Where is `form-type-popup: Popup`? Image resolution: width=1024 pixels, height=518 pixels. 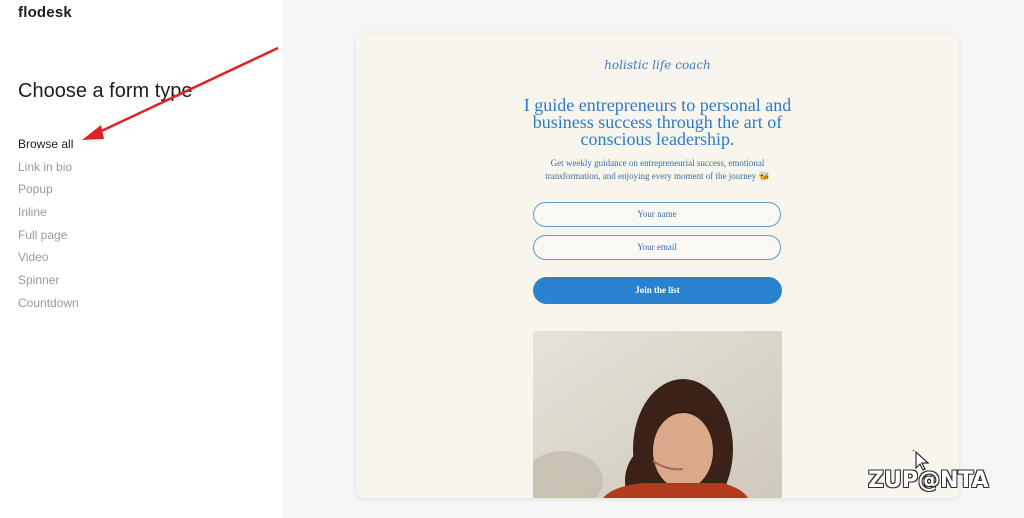 form-type-popup: Popup is located at coordinates (48, 192).